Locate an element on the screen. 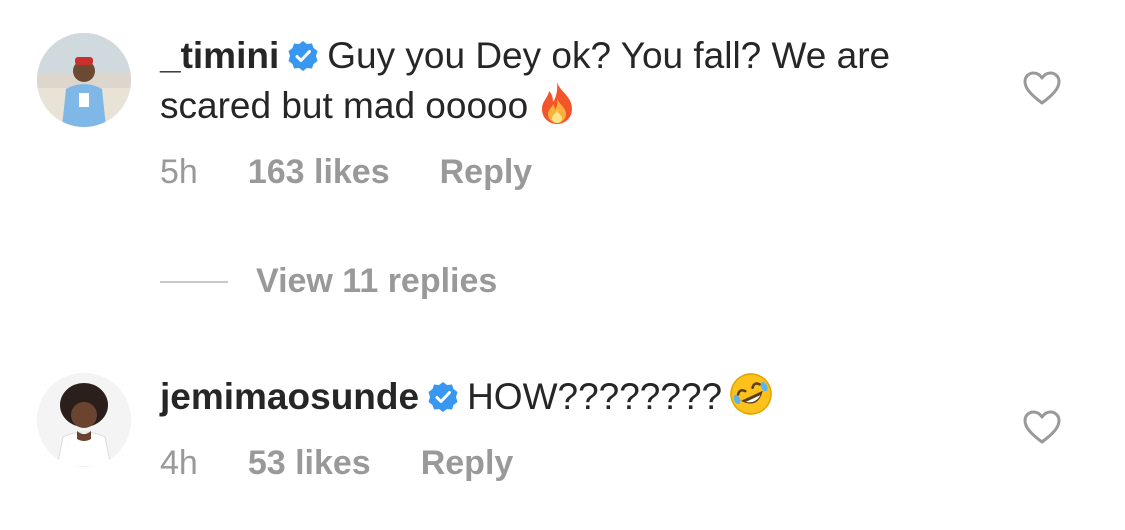 This screenshot has width=1125, height=530. comment-username: jemimaosunde is located at coordinates (289, 396).